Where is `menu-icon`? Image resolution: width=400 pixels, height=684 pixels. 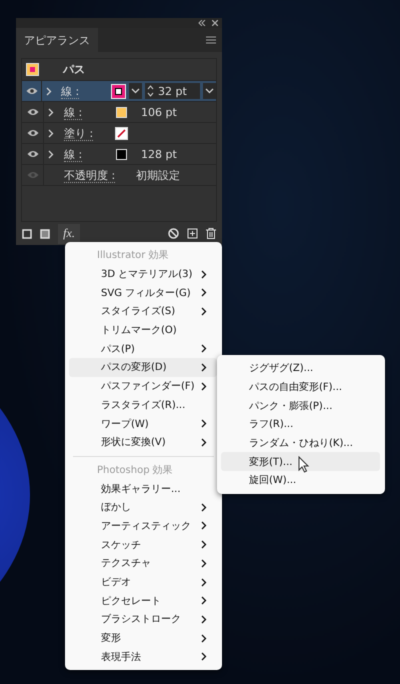
menu-icon is located at coordinates (211, 40).